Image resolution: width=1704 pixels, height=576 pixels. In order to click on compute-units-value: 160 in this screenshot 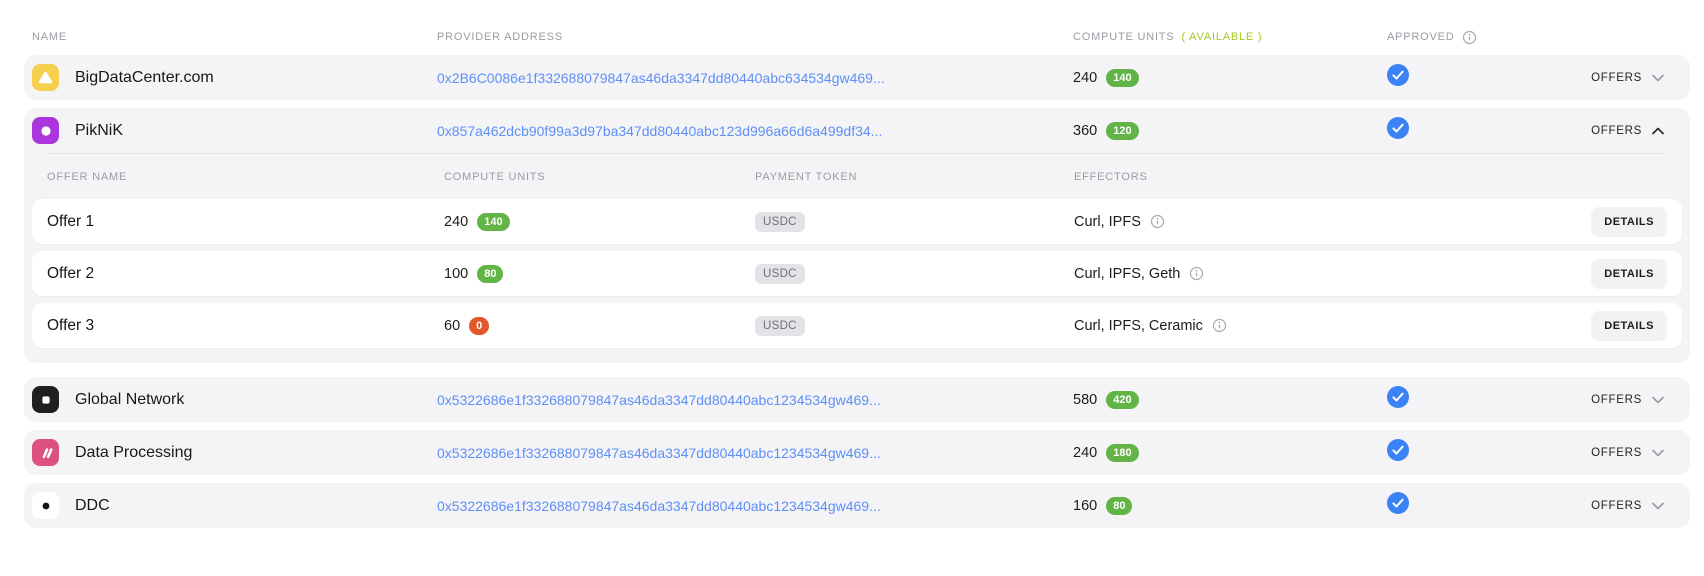, I will do `click(1085, 505)`.